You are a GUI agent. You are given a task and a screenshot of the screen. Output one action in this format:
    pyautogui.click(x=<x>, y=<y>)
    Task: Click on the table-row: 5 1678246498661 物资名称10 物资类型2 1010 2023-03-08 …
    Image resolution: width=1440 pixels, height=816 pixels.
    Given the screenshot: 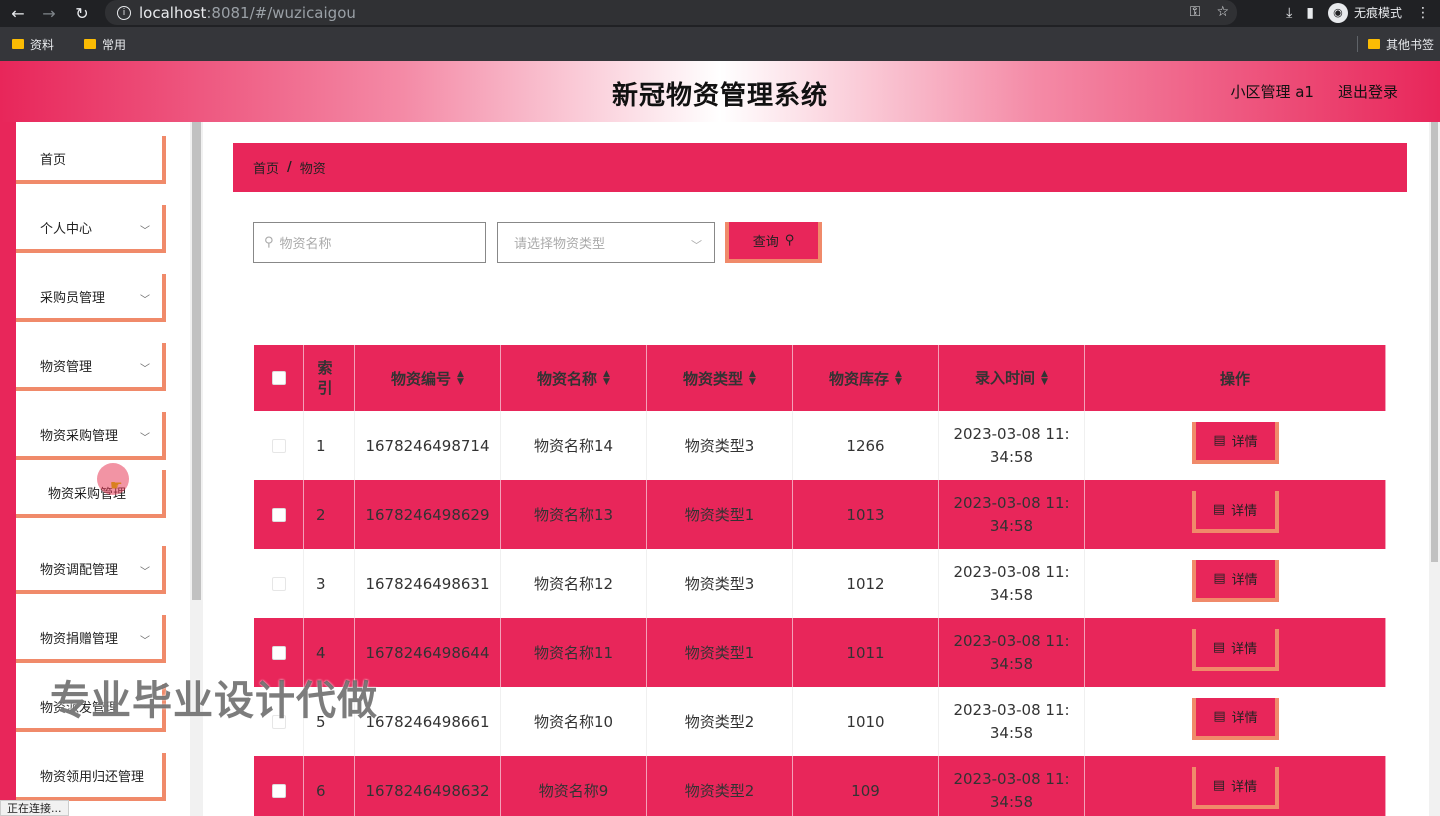 What is the action you would take?
    pyautogui.click(x=820, y=721)
    